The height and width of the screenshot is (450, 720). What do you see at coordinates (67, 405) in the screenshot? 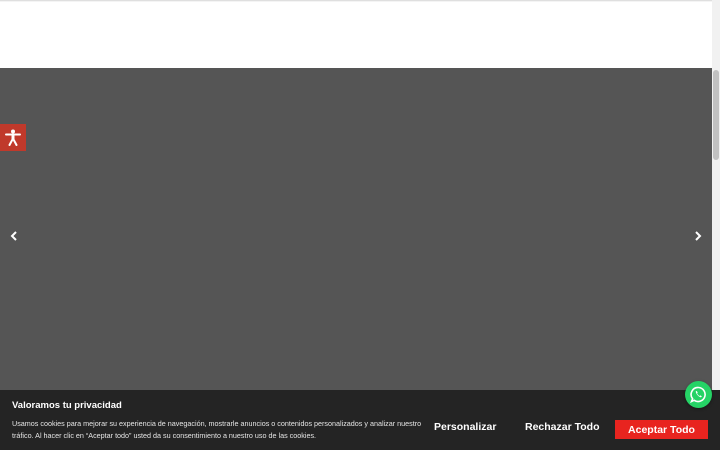
I see `cookie-banner-title: Valoramos tu privacidad` at bounding box center [67, 405].